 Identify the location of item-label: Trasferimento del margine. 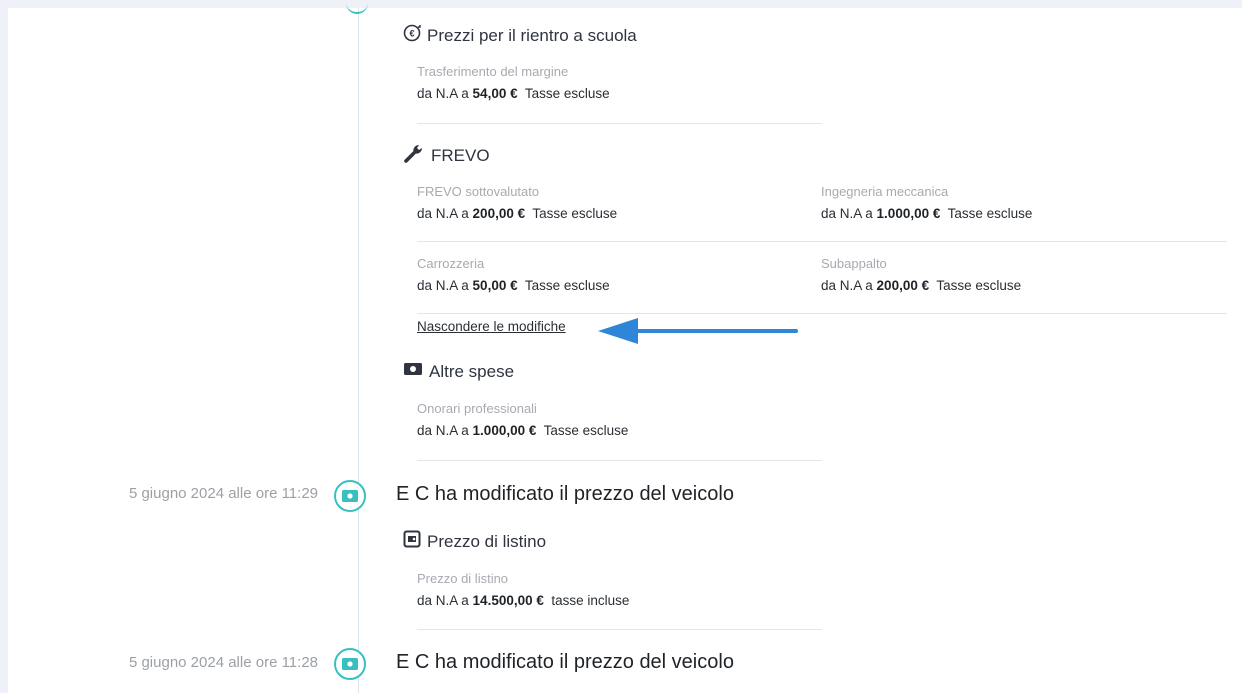
(493, 71).